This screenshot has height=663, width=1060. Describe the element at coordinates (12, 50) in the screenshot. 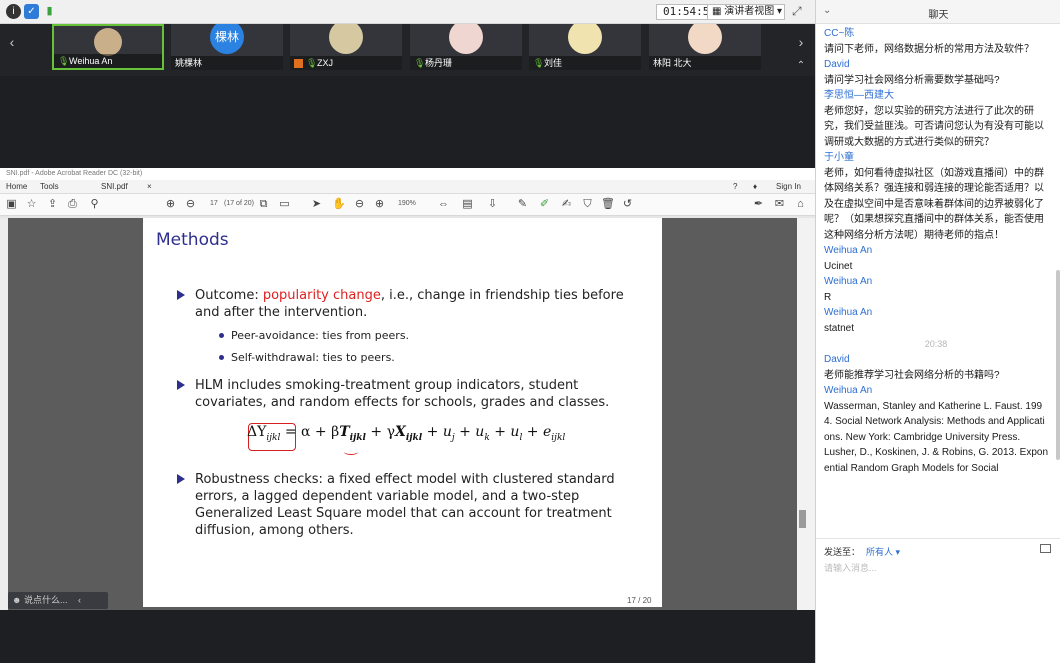

I see `strip-prev-arrow-icon: ‹` at that location.